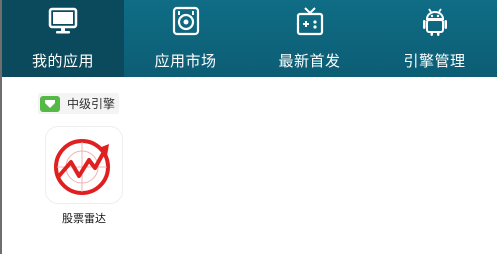 This screenshot has height=254, width=497. Describe the element at coordinates (63, 38) in the screenshot. I see `tab-my-apps: 我的应用` at that location.